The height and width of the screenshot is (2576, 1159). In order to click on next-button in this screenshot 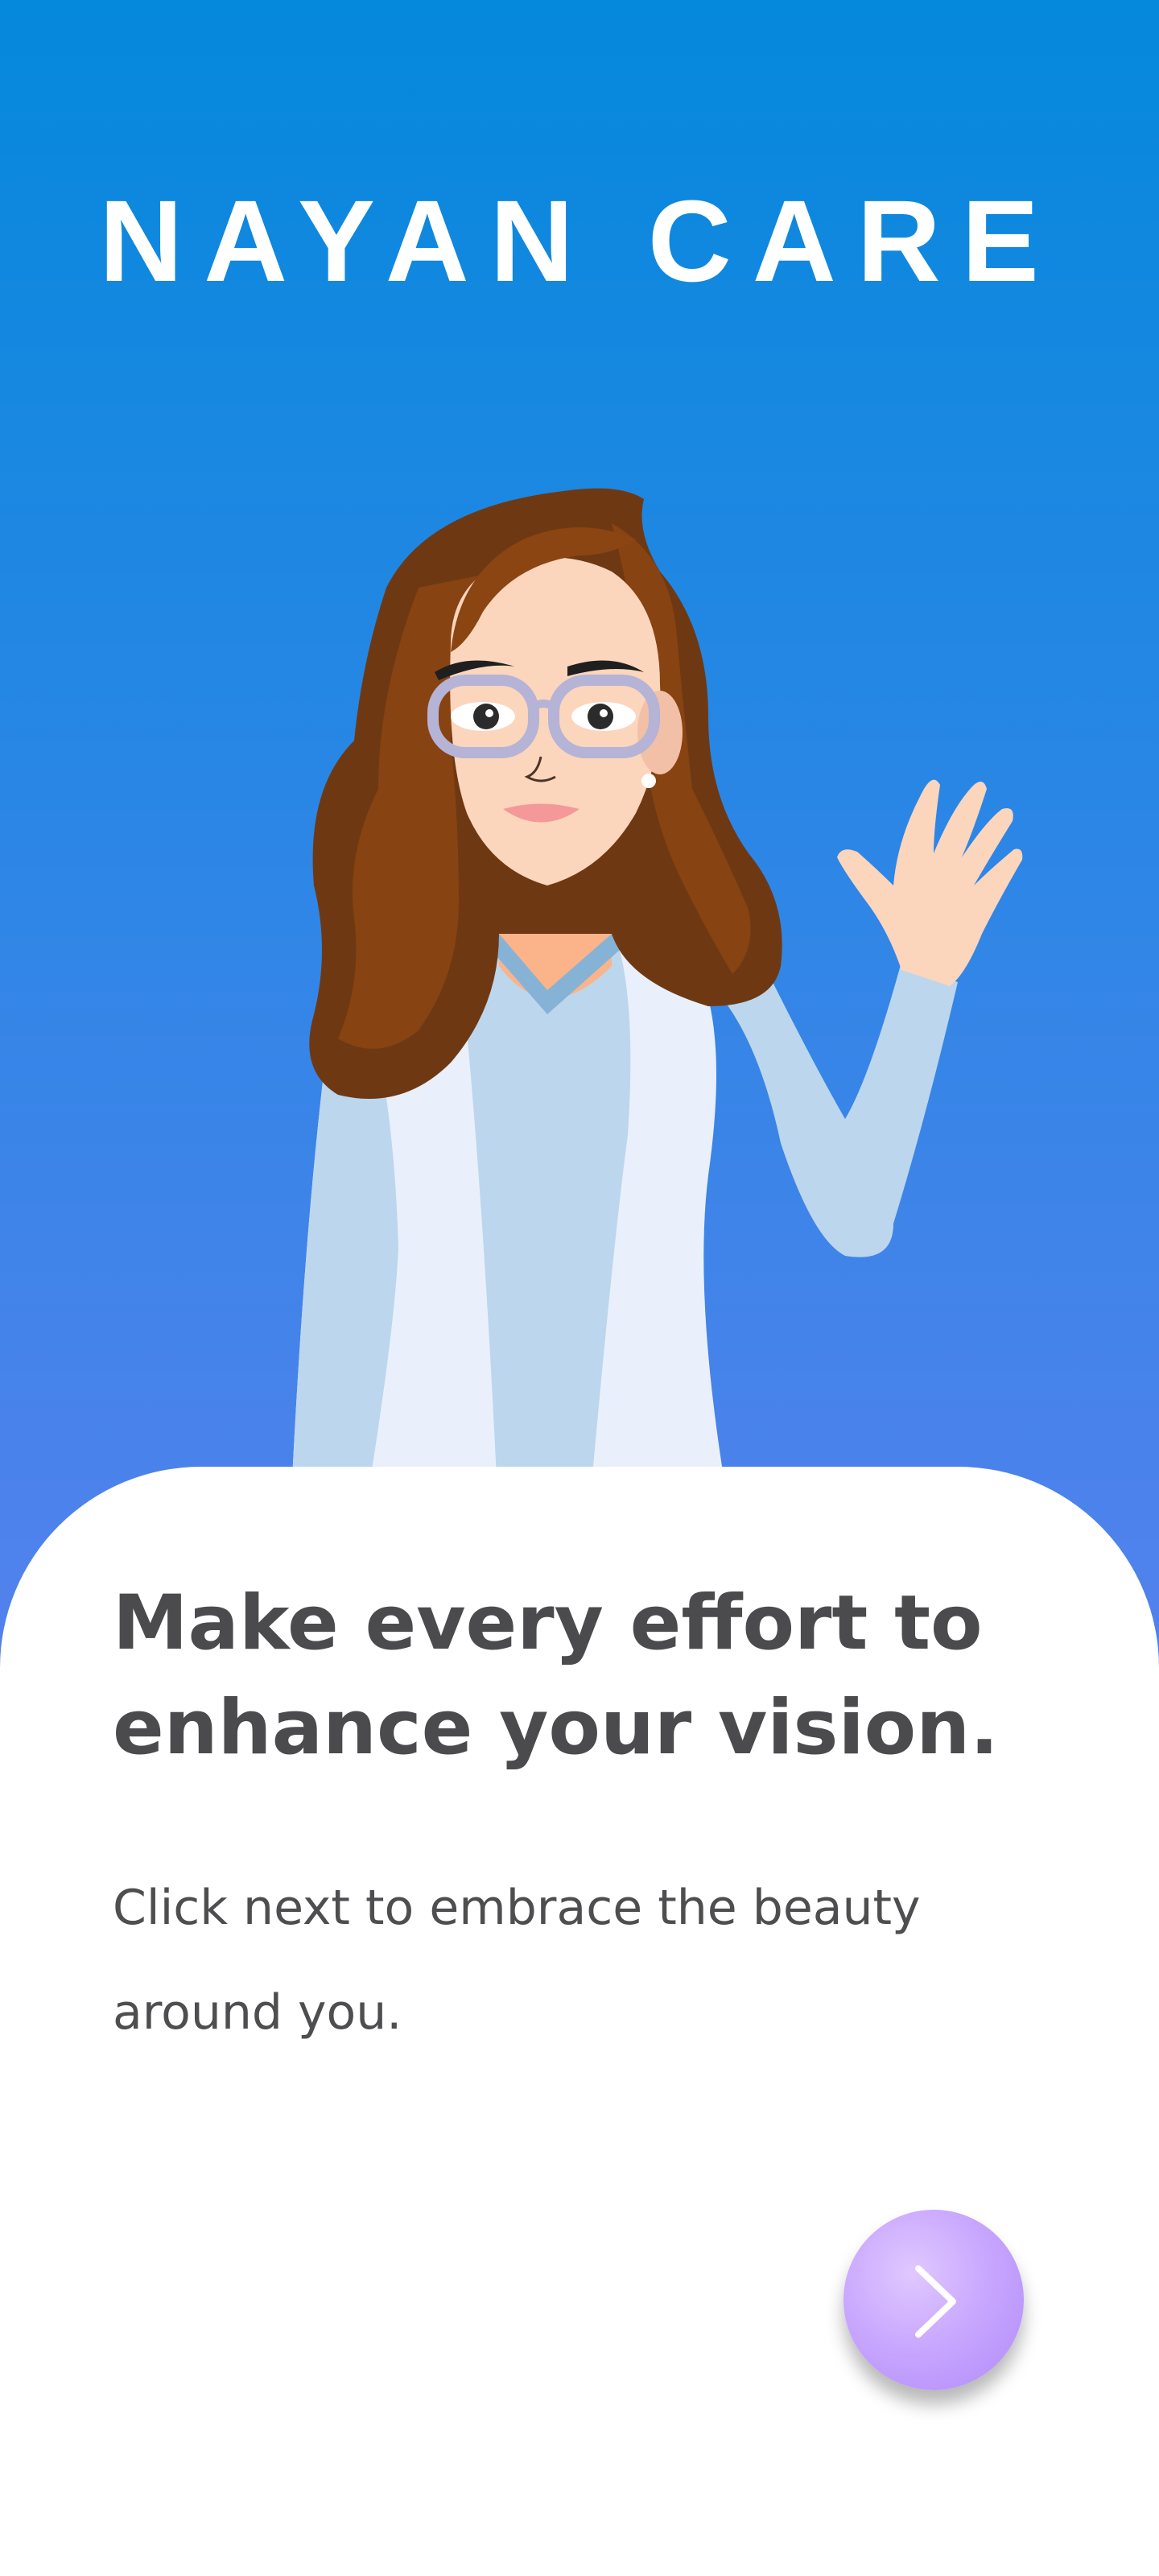, I will do `click(933, 2300)`.